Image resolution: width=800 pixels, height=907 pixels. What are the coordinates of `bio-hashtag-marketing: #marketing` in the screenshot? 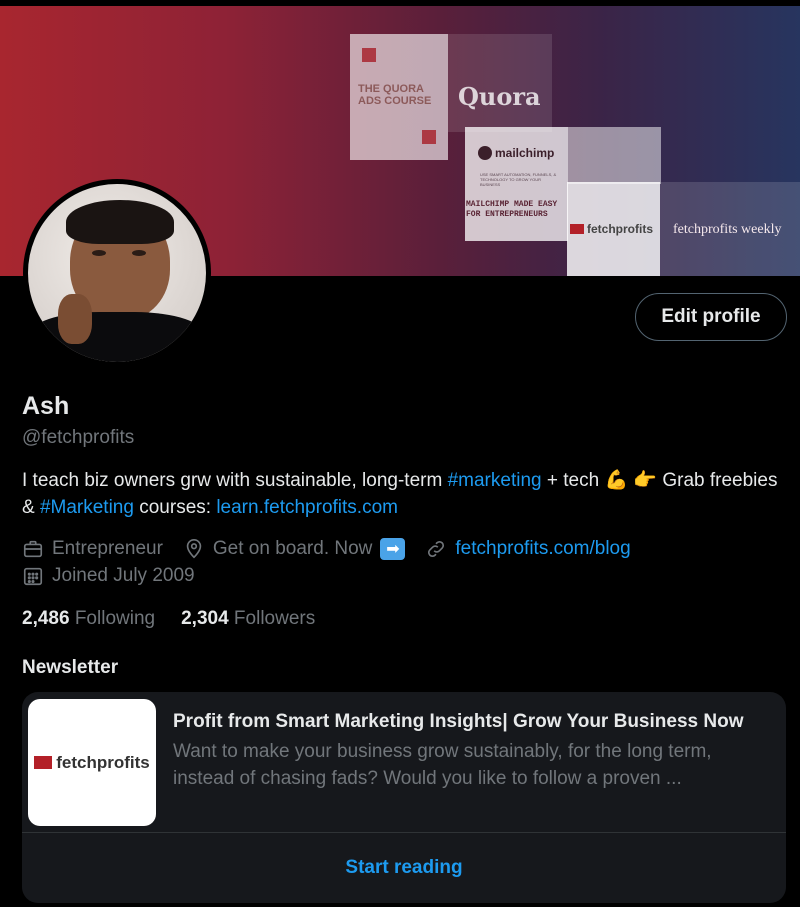 It's located at (495, 480).